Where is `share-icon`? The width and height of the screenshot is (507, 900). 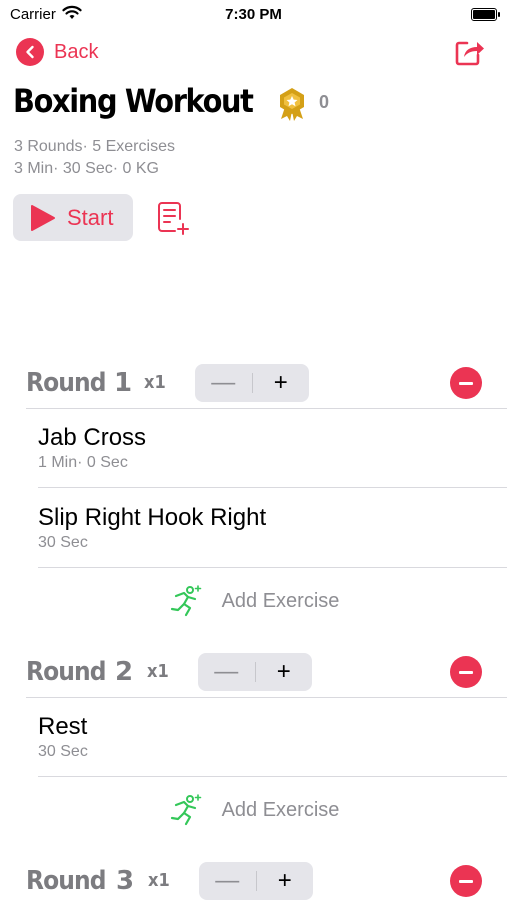
share-icon is located at coordinates (469, 52).